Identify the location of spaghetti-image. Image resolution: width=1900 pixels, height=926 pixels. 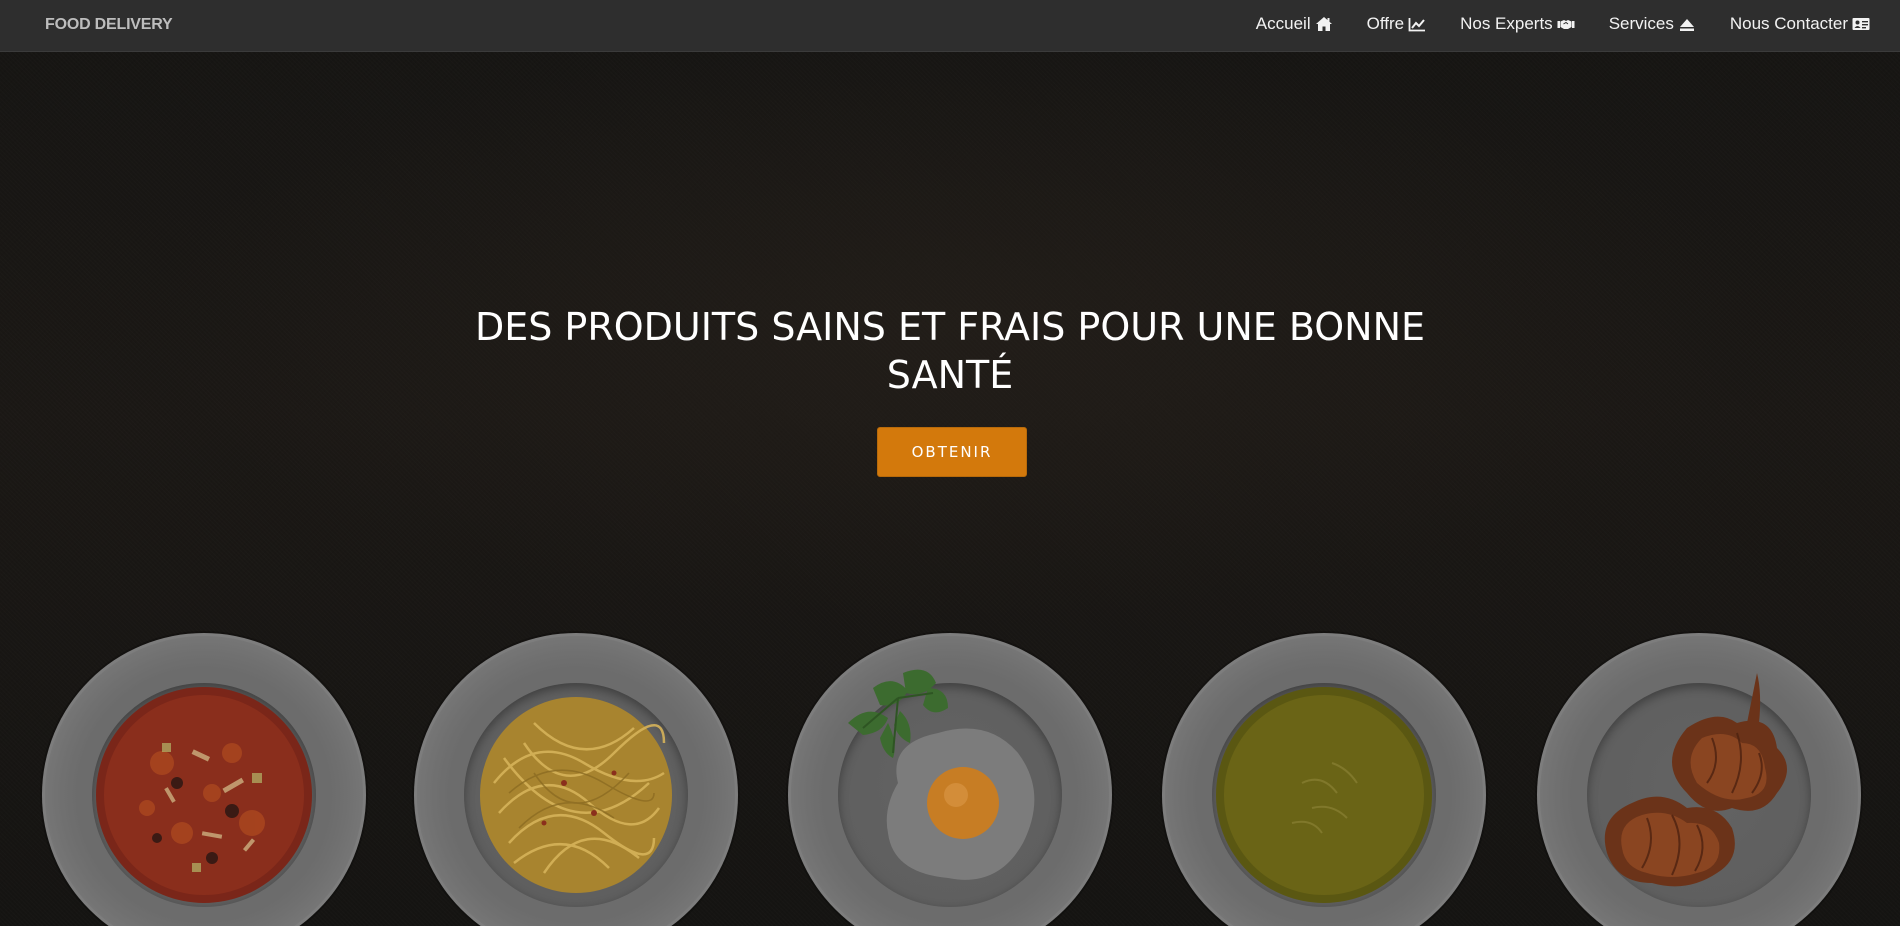
(576, 795).